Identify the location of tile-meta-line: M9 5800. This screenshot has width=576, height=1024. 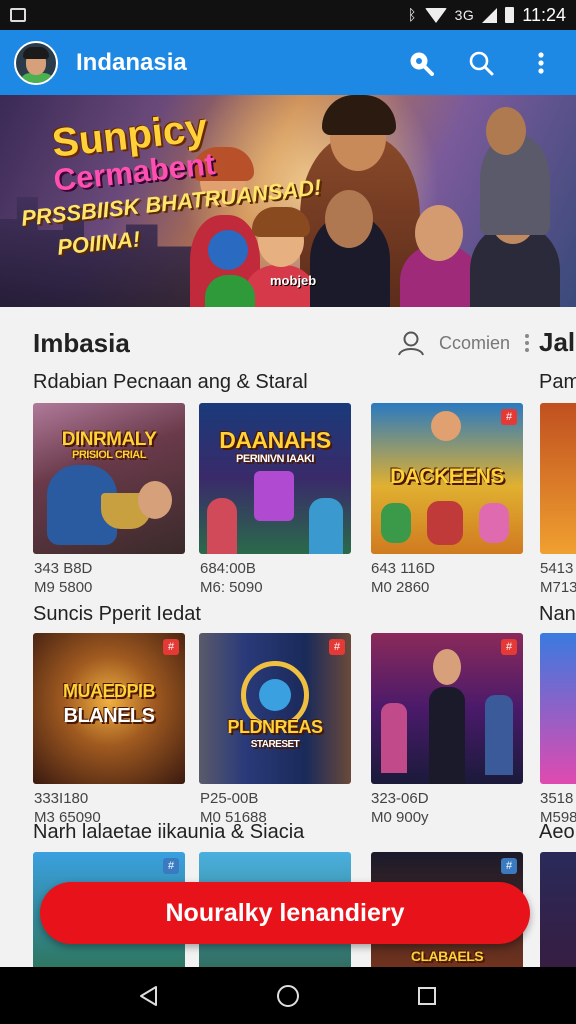
(63, 587).